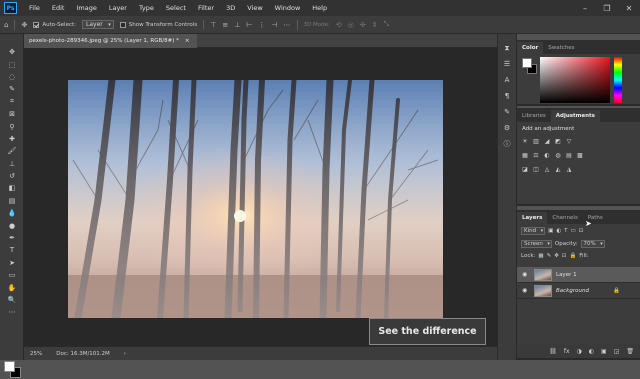  Describe the element at coordinates (254, 8) in the screenshot. I see `menu-view: View` at that location.